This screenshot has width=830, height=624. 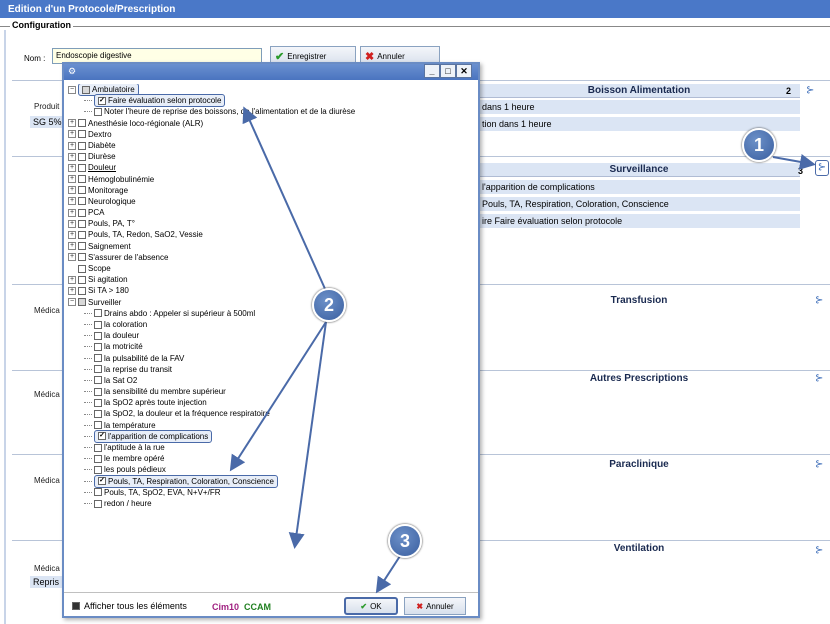 I want to click on arrow-2b, so click(x=278, y=396).